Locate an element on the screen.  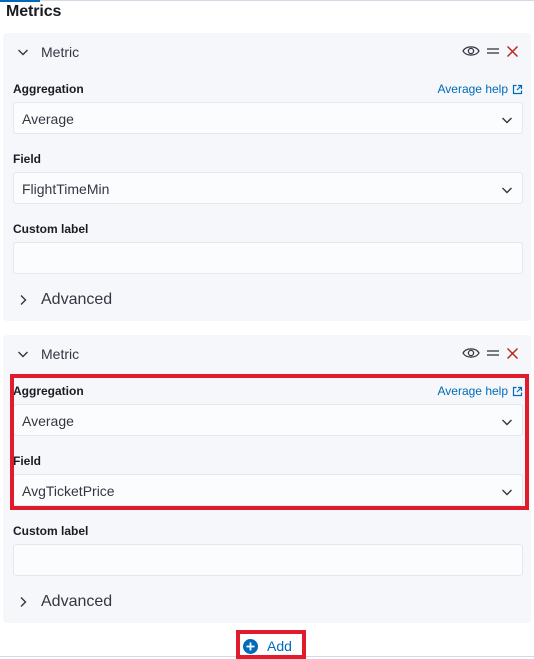
top-divider is located at coordinates (287, 0).